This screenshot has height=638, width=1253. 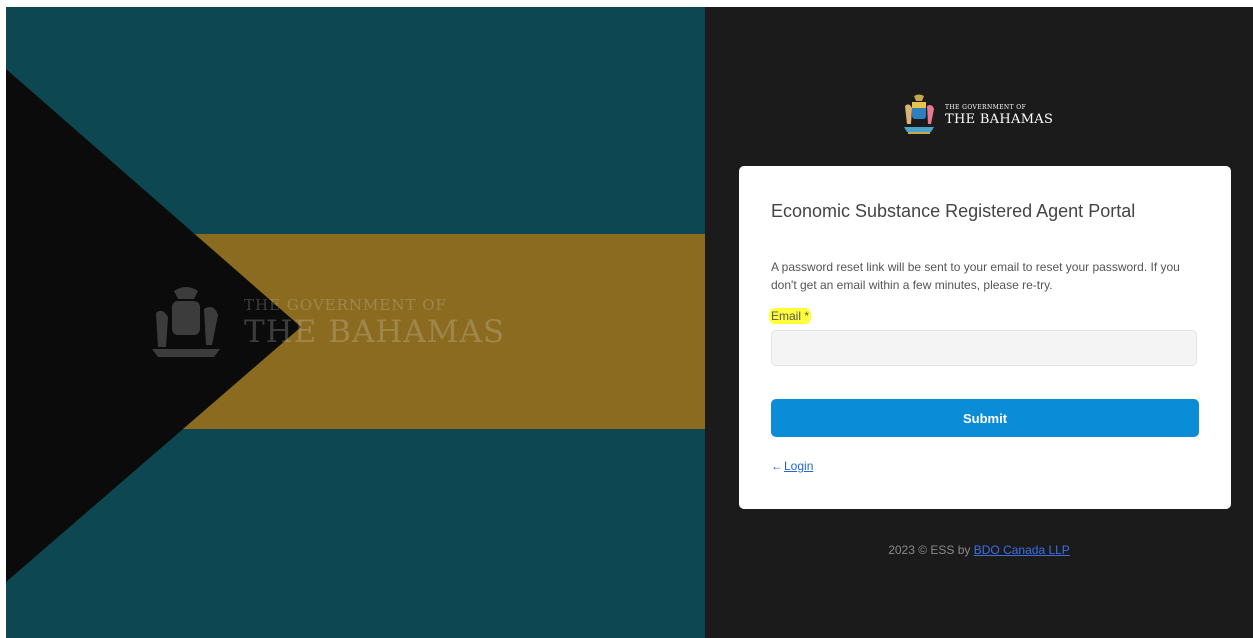 I want to click on login-link-label: Login, so click(x=799, y=466).